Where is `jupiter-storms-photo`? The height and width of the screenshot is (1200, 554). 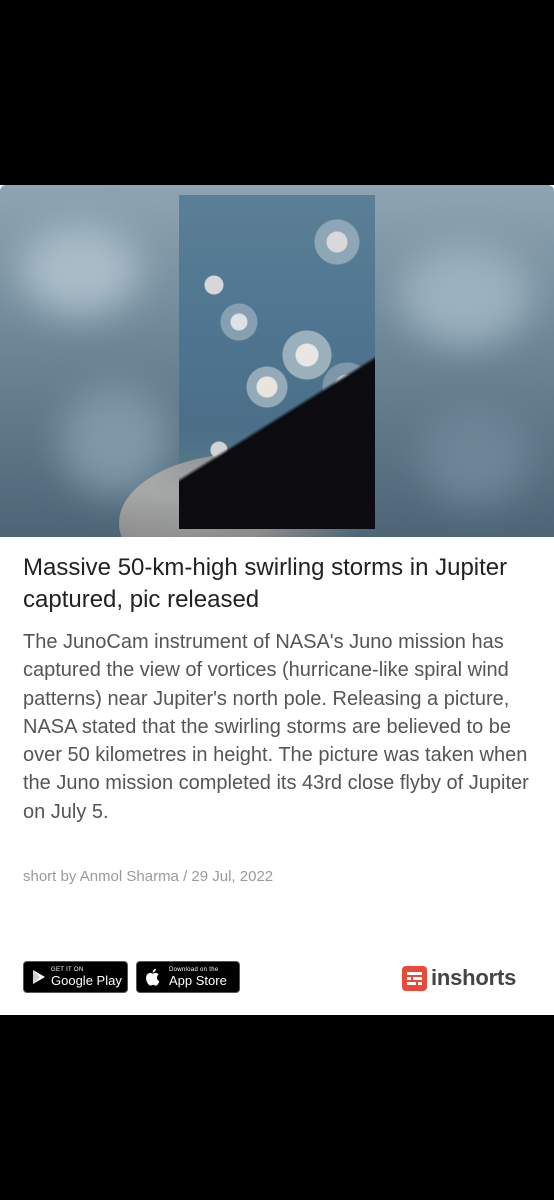 jupiter-storms-photo is located at coordinates (249, 366).